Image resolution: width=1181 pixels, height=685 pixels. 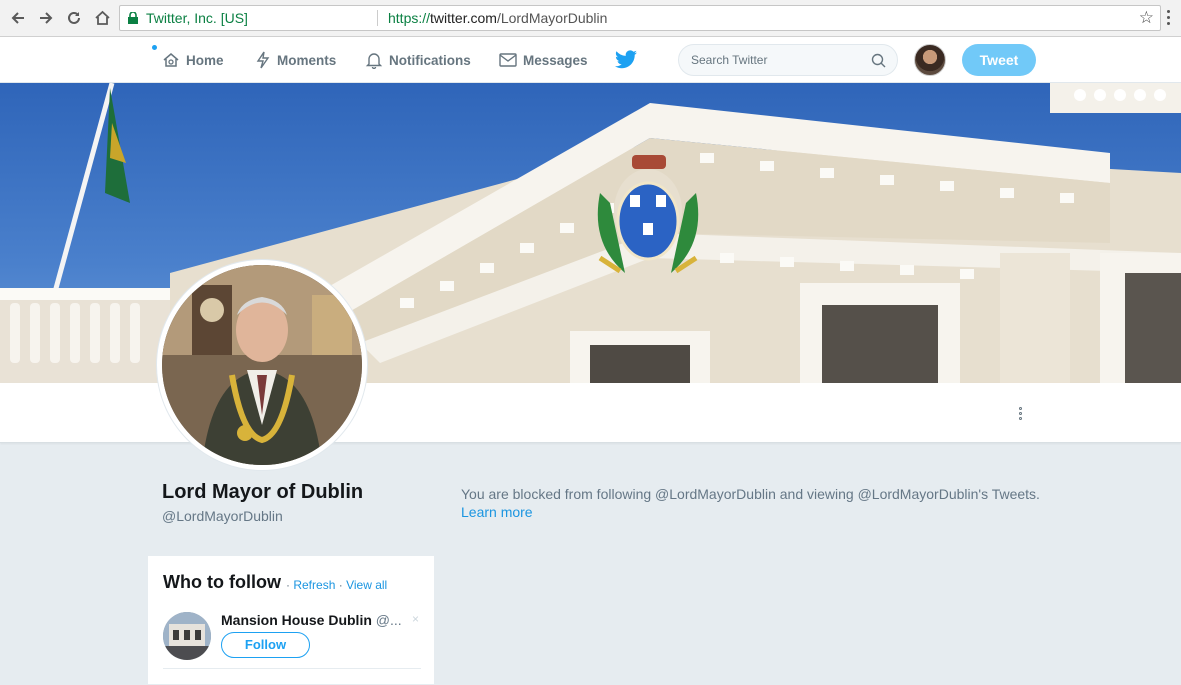 I want to click on profile-avatar, so click(x=262, y=365).